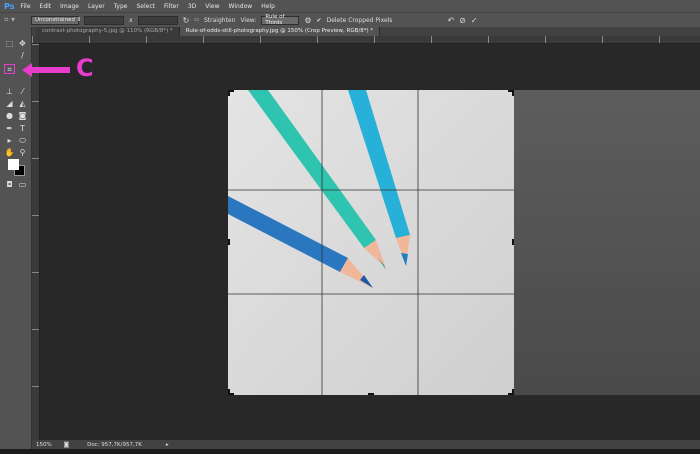  What do you see at coordinates (9, 185) in the screenshot?
I see `quick-mask-icon: ◘` at bounding box center [9, 185].